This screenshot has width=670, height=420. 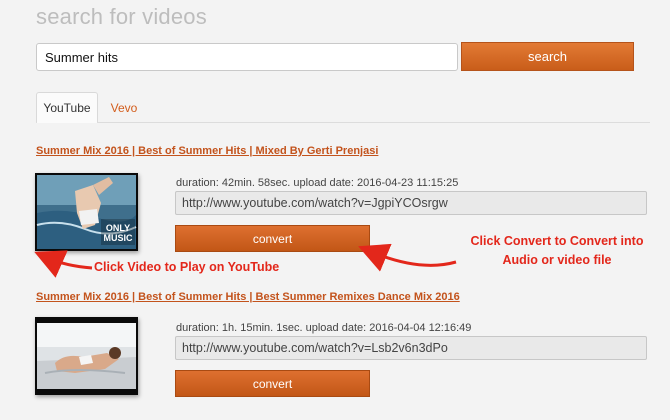 I want to click on video-thumbnail, so click(x=86, y=356).